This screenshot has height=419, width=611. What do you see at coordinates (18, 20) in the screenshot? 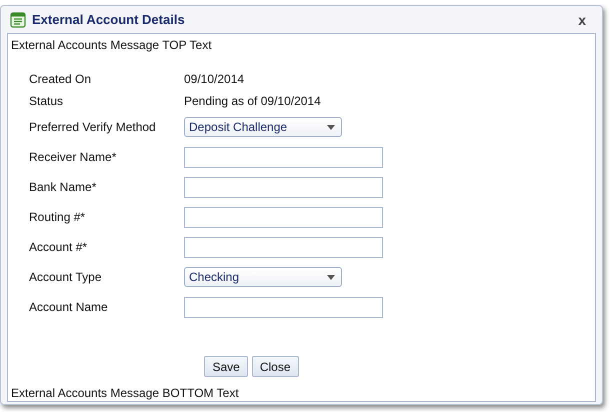
I see `window-icon` at bounding box center [18, 20].